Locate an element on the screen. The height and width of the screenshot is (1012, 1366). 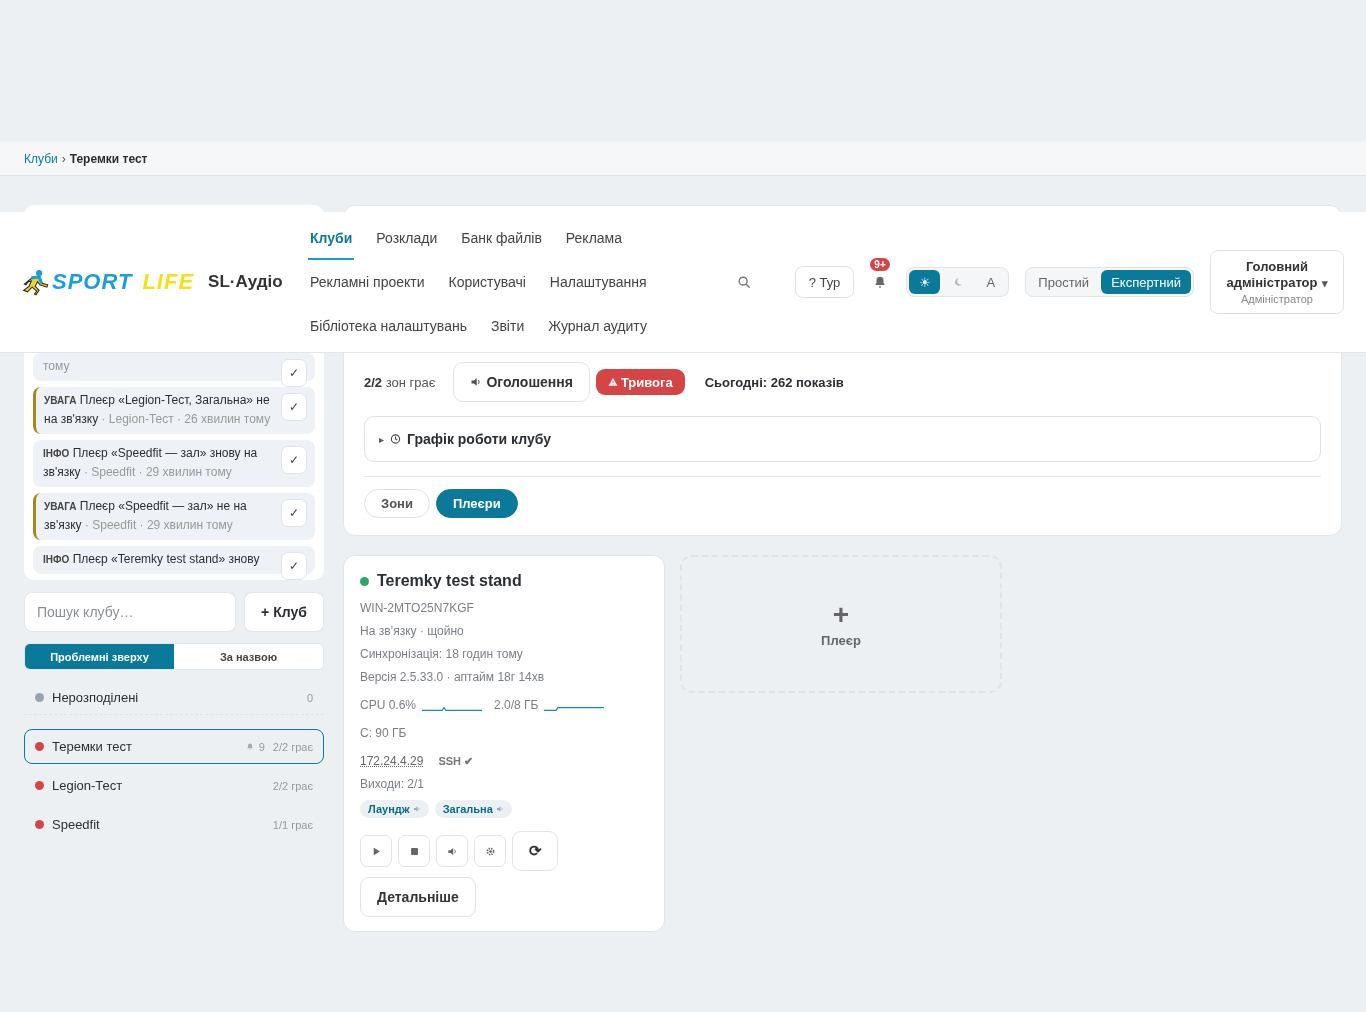
refresh-button: ⟳ is located at coordinates (535, 851).